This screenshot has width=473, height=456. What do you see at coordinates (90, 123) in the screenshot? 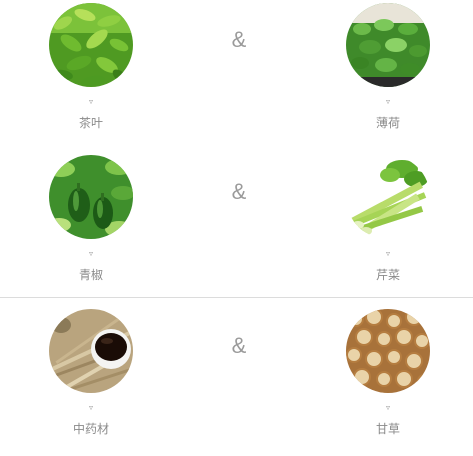
I see `ingredient-label: 茶叶` at bounding box center [90, 123].